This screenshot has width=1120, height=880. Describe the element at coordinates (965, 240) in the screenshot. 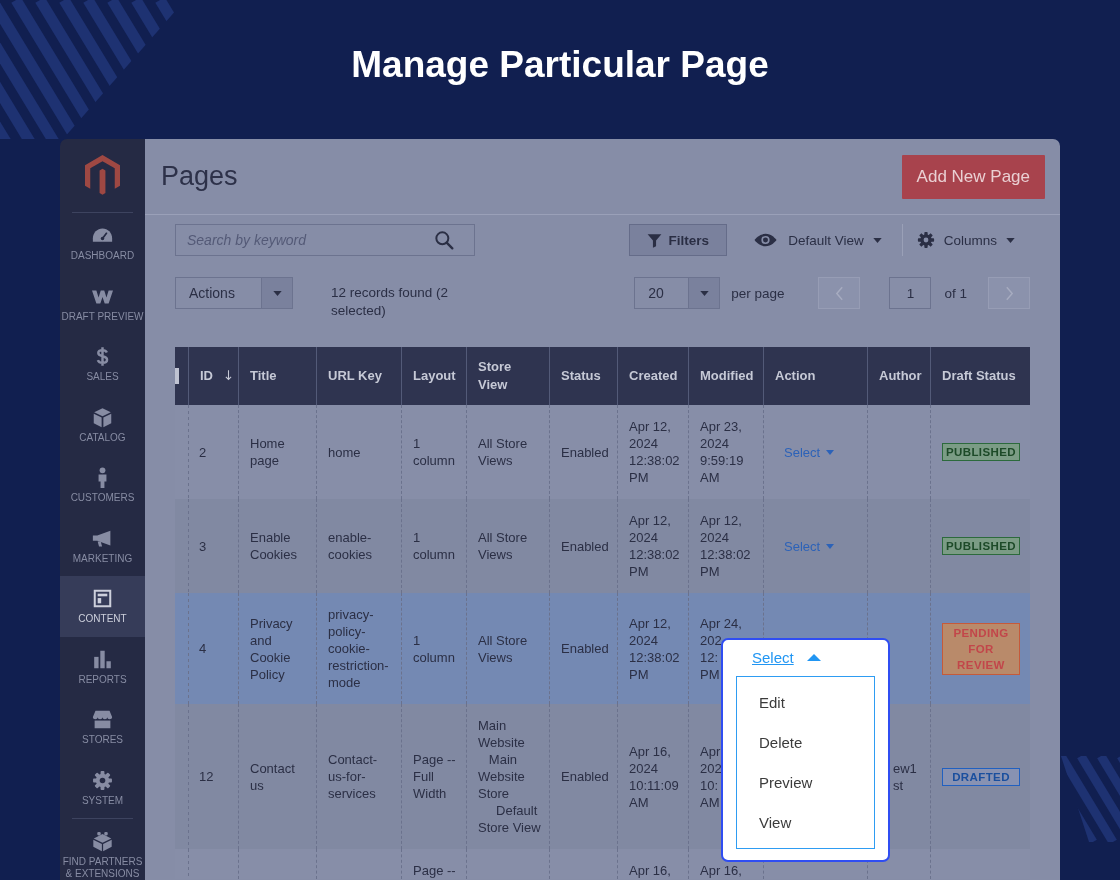

I see `columns-dropdown: Columns` at that location.